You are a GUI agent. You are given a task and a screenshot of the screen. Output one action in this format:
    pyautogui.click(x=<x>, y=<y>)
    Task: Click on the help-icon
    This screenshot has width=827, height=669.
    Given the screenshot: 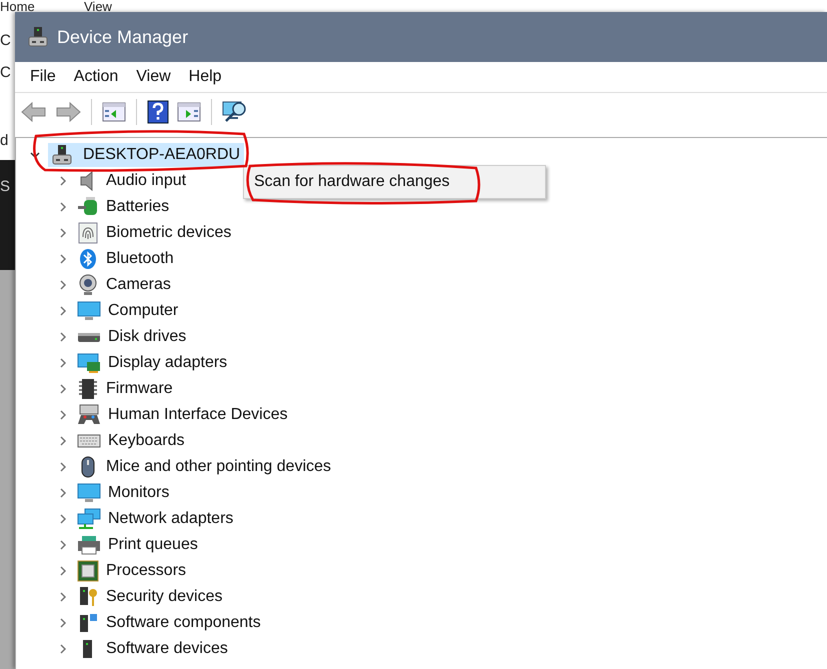 What is the action you would take?
    pyautogui.click(x=158, y=112)
    